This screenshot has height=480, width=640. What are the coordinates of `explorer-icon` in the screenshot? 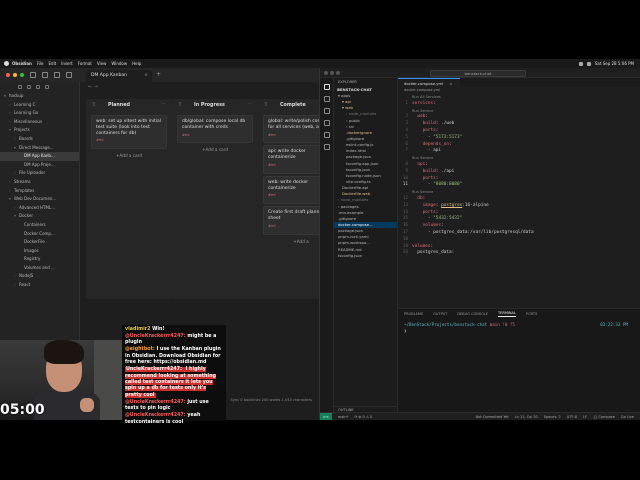 It's located at (326, 87).